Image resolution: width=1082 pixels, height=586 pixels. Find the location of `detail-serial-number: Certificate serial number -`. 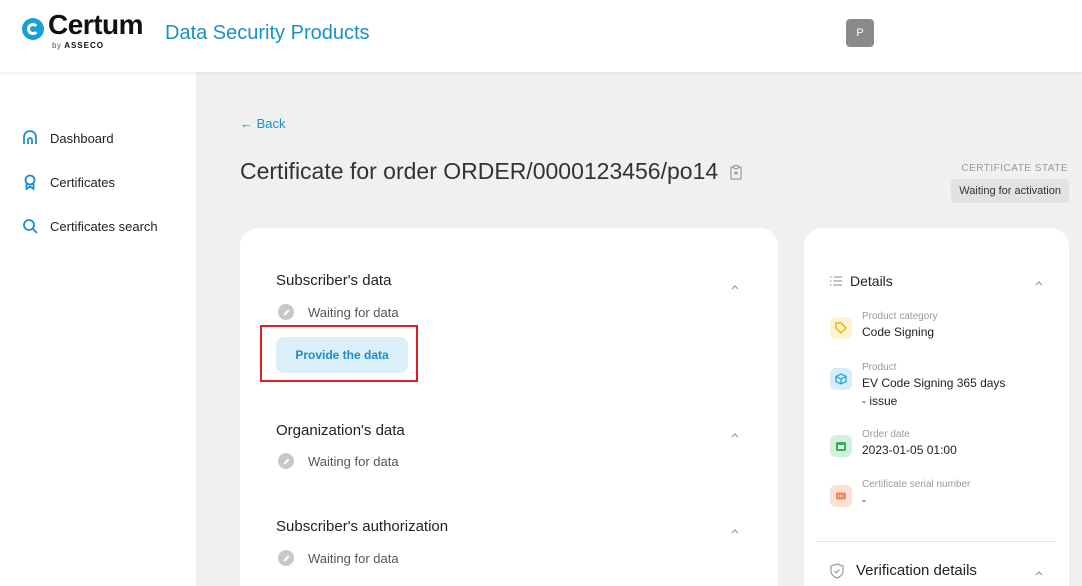

detail-serial-number: Certificate serial number - is located at coordinates (921, 493).